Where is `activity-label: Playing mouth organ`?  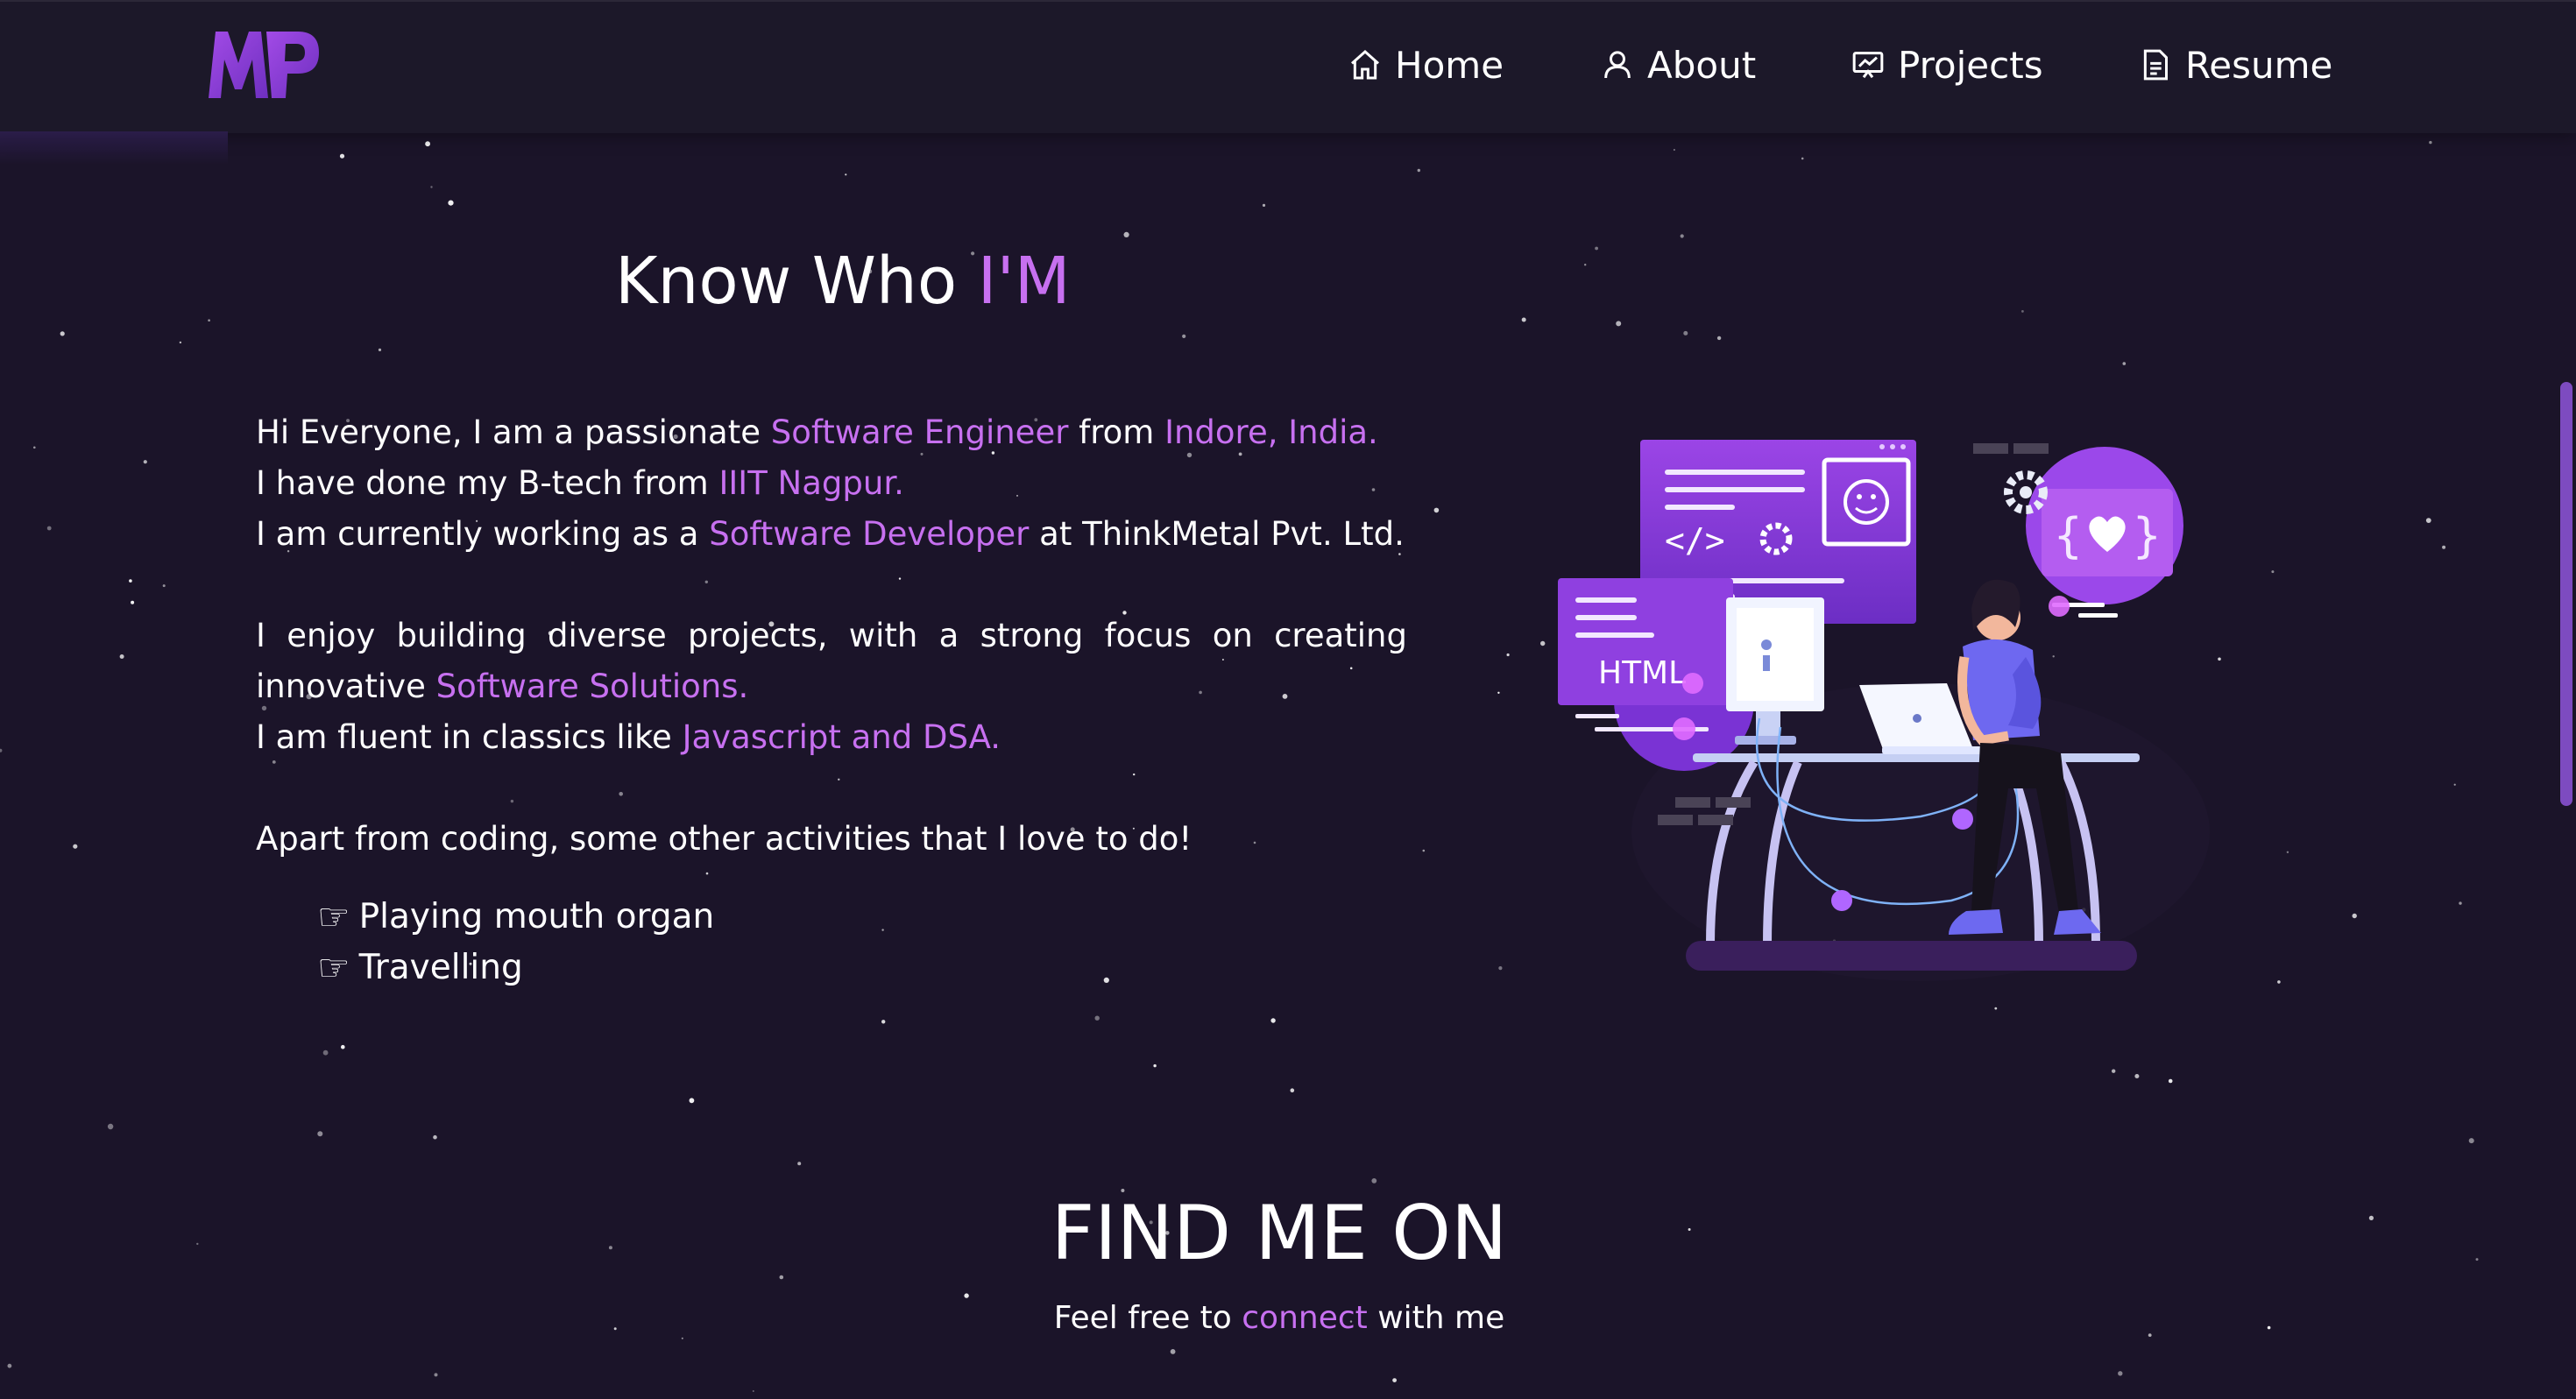
activity-label: Playing mouth organ is located at coordinates (536, 916).